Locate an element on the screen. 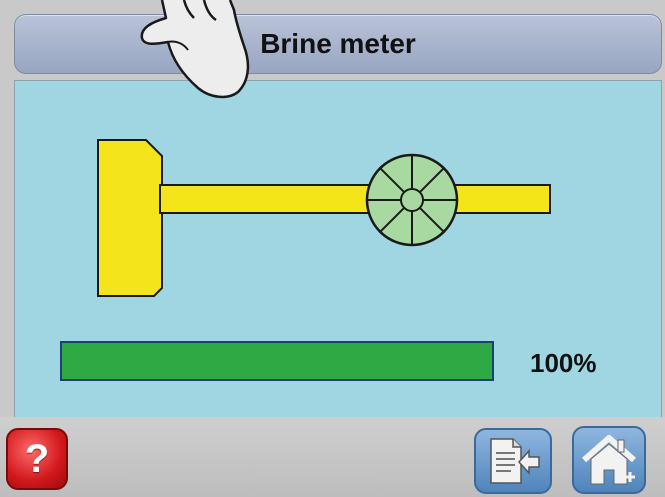 Image resolution: width=665 pixels, height=497 pixels. document-back-icon is located at coordinates (515, 461).